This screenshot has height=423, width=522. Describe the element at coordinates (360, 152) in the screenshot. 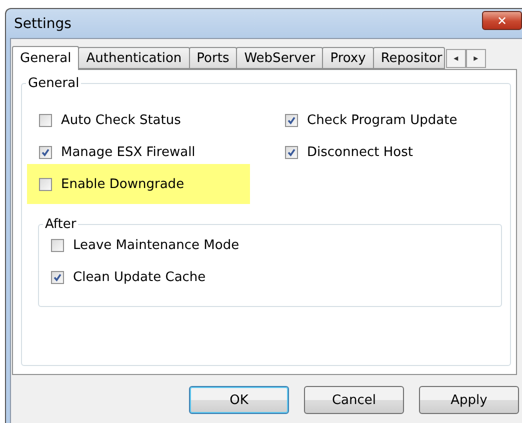

I see `checkbox-label: Disconnect Host` at that location.